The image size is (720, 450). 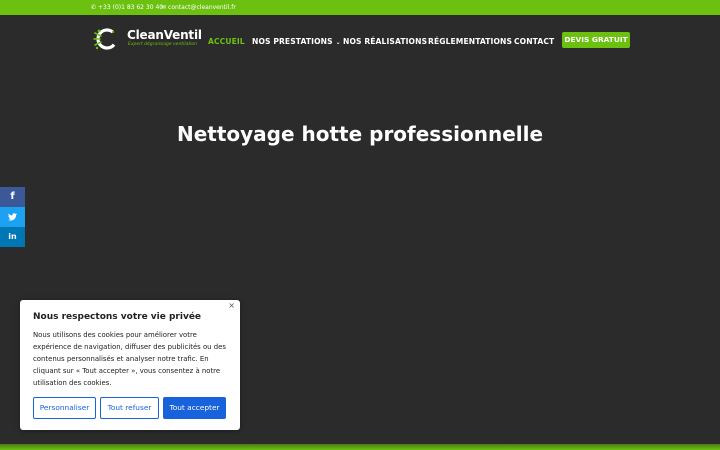 I want to click on phone-link: ✆ +33 (0)1 83 62 30 40, so click(x=127, y=7).